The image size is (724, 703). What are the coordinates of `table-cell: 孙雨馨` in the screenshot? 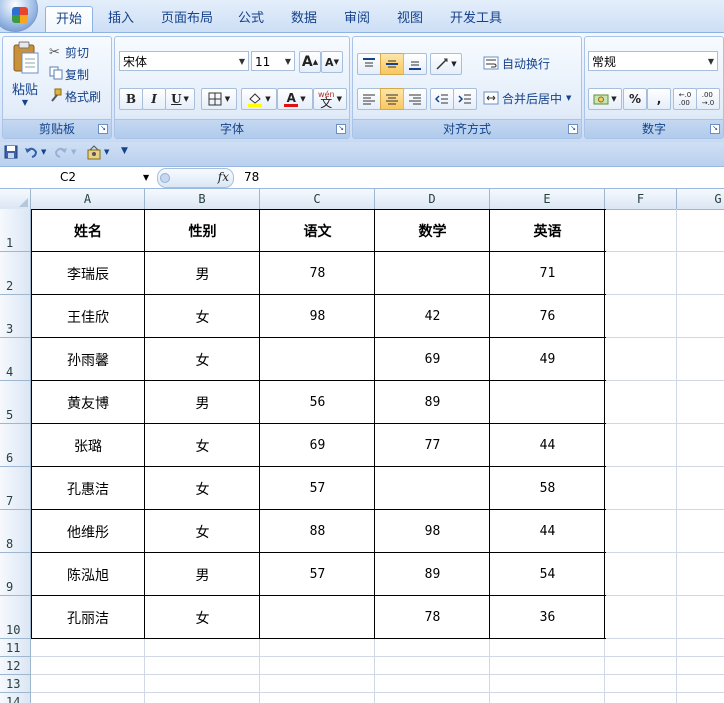 It's located at (88, 359).